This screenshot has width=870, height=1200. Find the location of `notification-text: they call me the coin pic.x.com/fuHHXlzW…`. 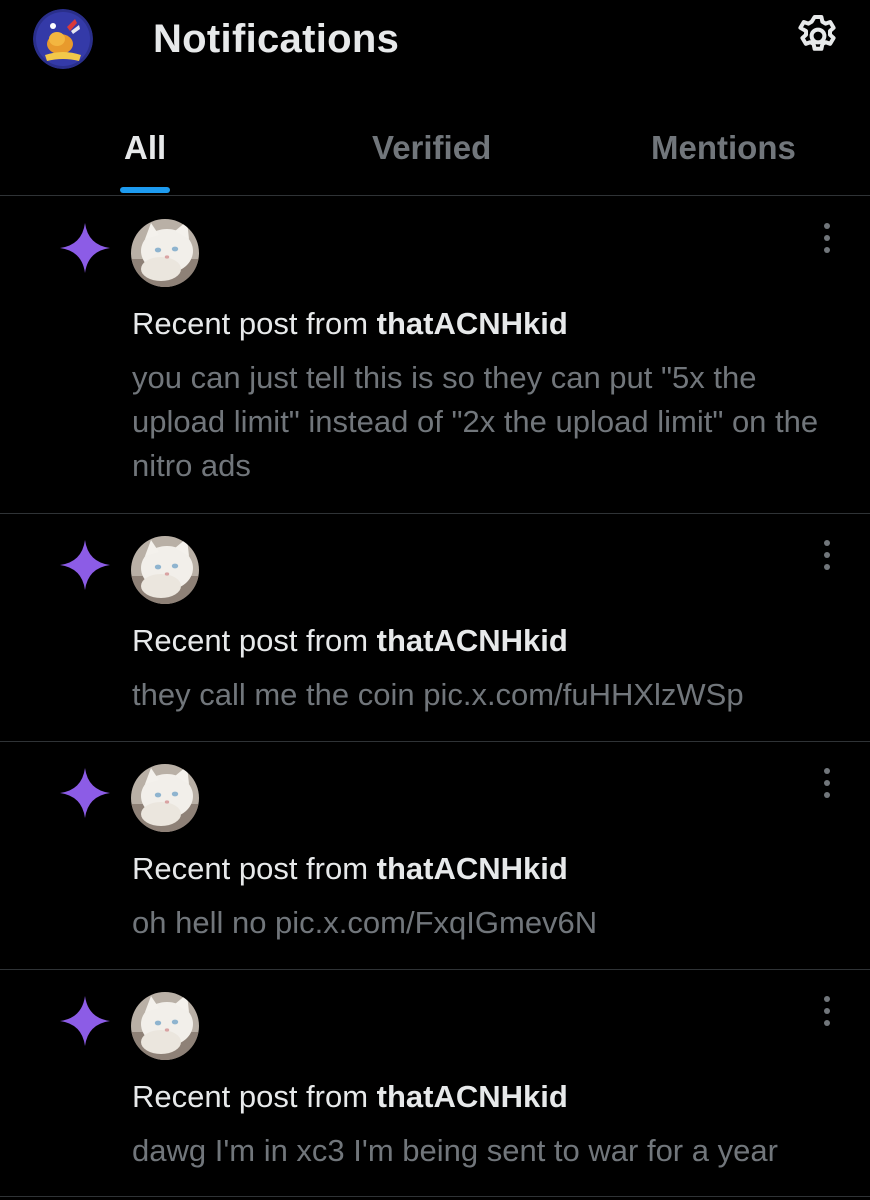

notification-text: they call me the coin pic.x.com/fuHHXlzW… is located at coordinates (438, 694).